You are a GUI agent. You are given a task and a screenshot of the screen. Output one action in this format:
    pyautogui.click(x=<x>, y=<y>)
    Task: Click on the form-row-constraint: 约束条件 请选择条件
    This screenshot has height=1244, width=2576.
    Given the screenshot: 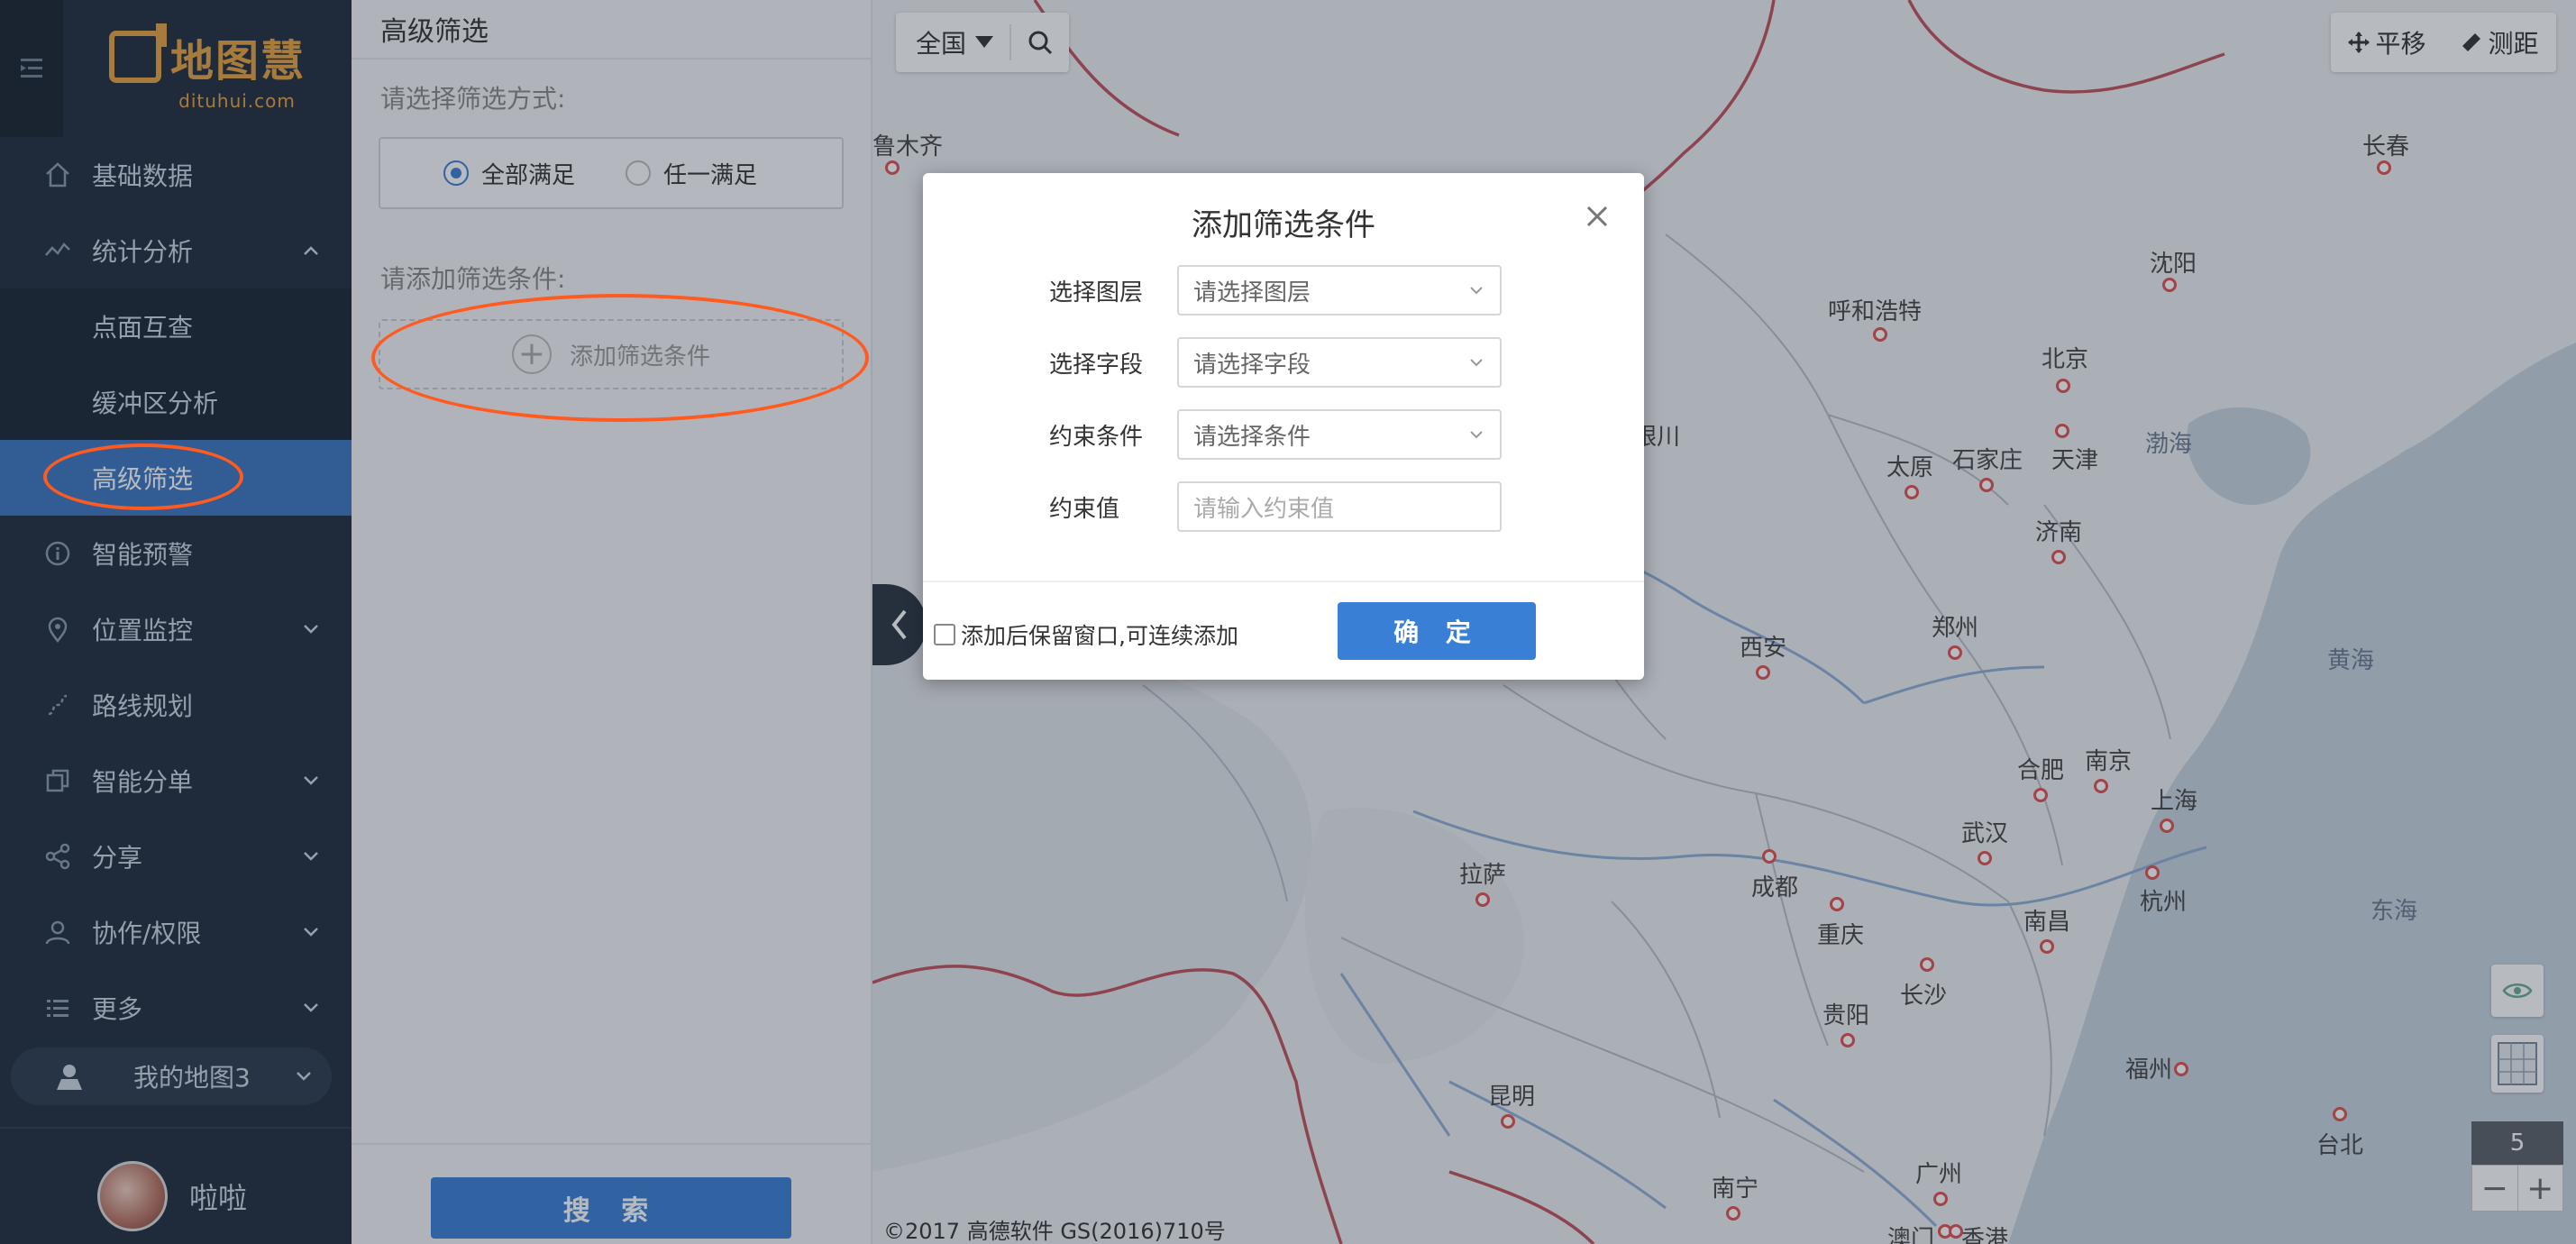 What is the action you would take?
    pyautogui.click(x=1276, y=434)
    